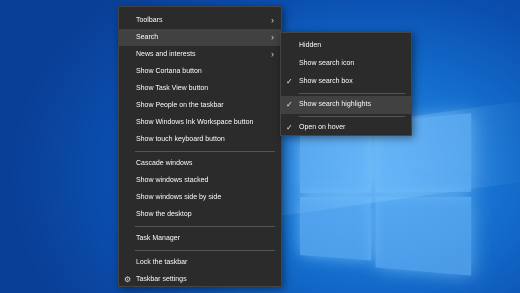 The image size is (520, 293). I want to click on menu-item-show-touch-keyboard: Show touch keyboard button, so click(200, 139).